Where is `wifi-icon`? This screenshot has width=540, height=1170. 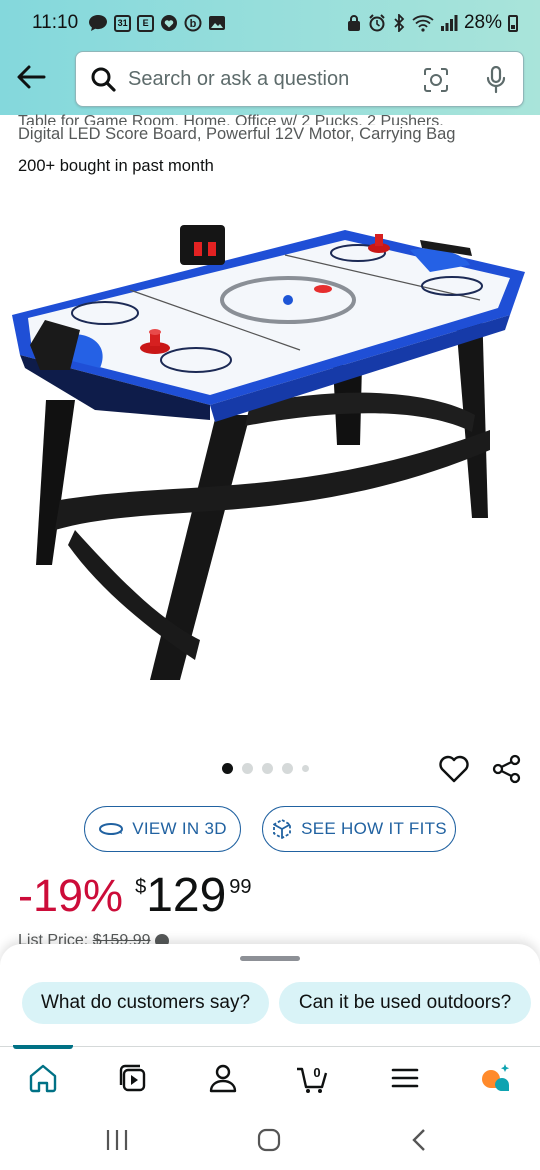 wifi-icon is located at coordinates (423, 23).